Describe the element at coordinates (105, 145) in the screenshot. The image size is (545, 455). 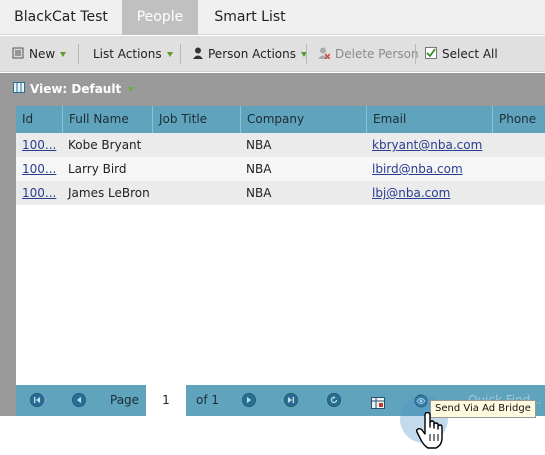
I see `full-name-cell: Kobe Bryant` at that location.